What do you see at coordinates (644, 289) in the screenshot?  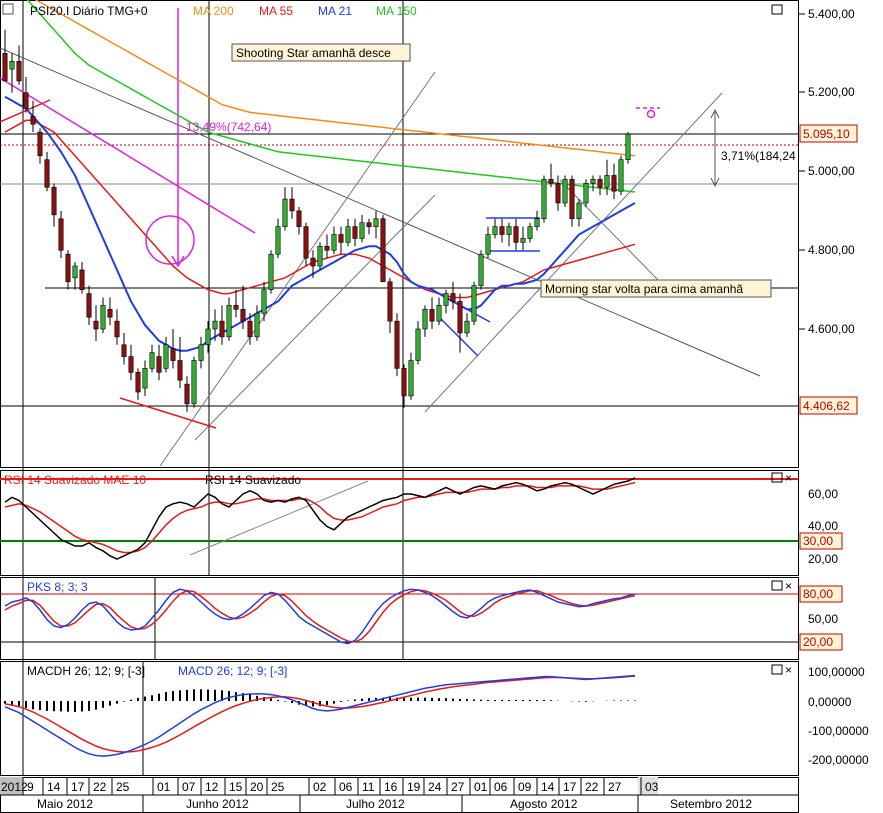 I see `morning-star-note: Morning star volta para cima amanhã` at bounding box center [644, 289].